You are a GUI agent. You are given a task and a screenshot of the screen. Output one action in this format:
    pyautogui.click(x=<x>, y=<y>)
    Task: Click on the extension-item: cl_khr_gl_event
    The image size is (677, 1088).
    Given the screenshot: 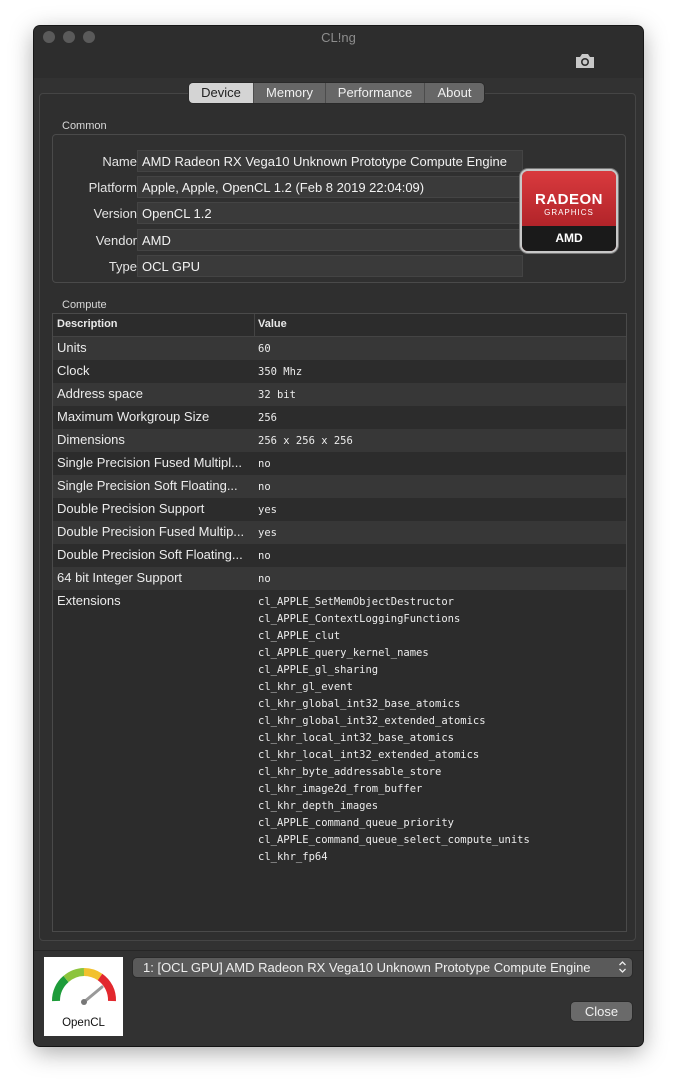 What is the action you would take?
    pyautogui.click(x=305, y=687)
    